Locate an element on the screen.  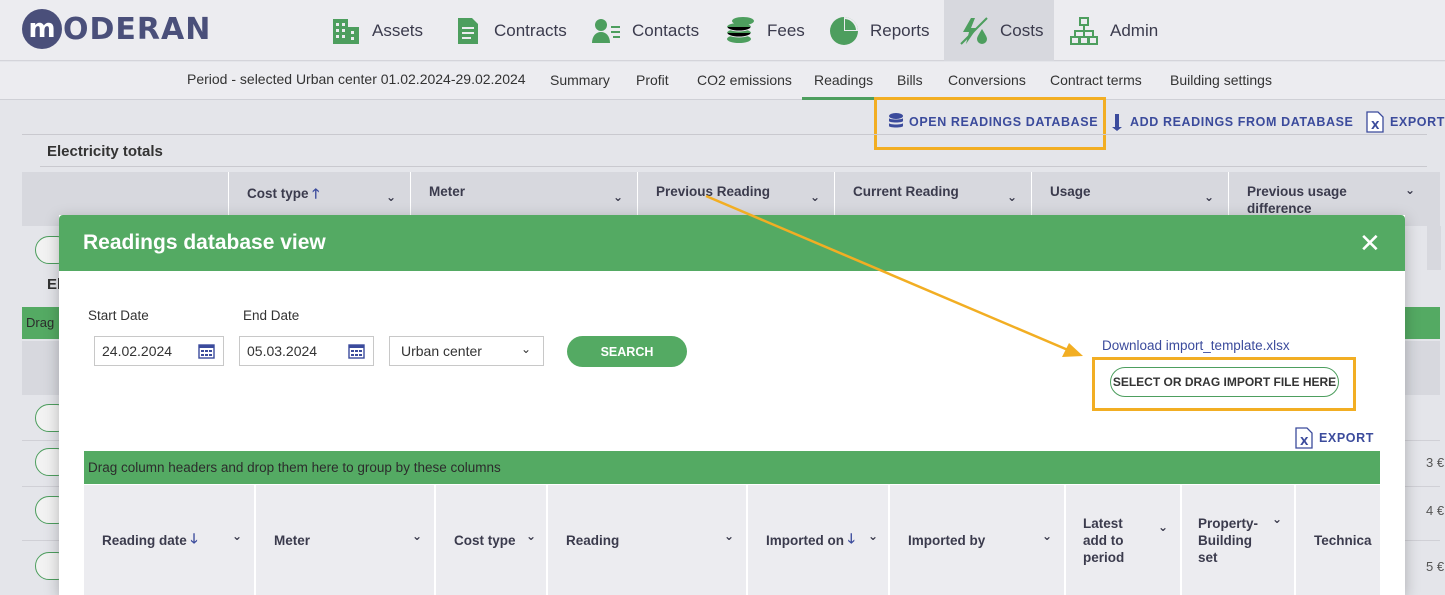
nav-label: Assets is located at coordinates (398, 30).